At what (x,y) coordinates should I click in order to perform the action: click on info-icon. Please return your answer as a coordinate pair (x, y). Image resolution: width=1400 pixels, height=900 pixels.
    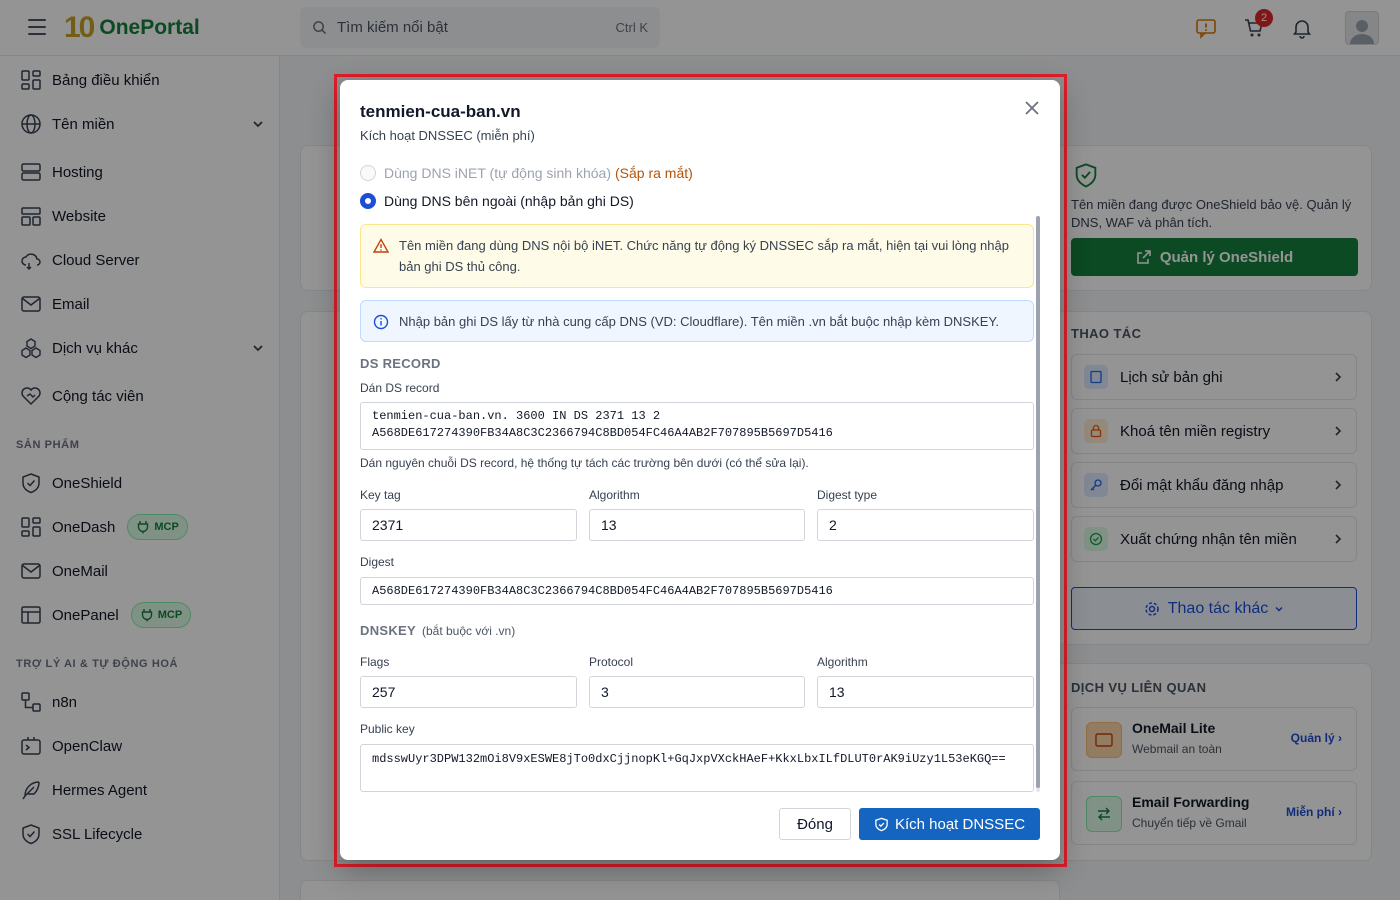
    Looking at the image, I should click on (381, 322).